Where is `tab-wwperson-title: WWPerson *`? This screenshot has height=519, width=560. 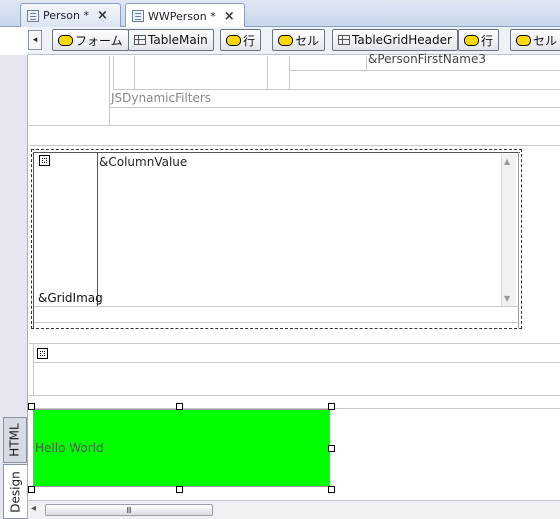
tab-wwperson-title: WWPerson * is located at coordinates (182, 16).